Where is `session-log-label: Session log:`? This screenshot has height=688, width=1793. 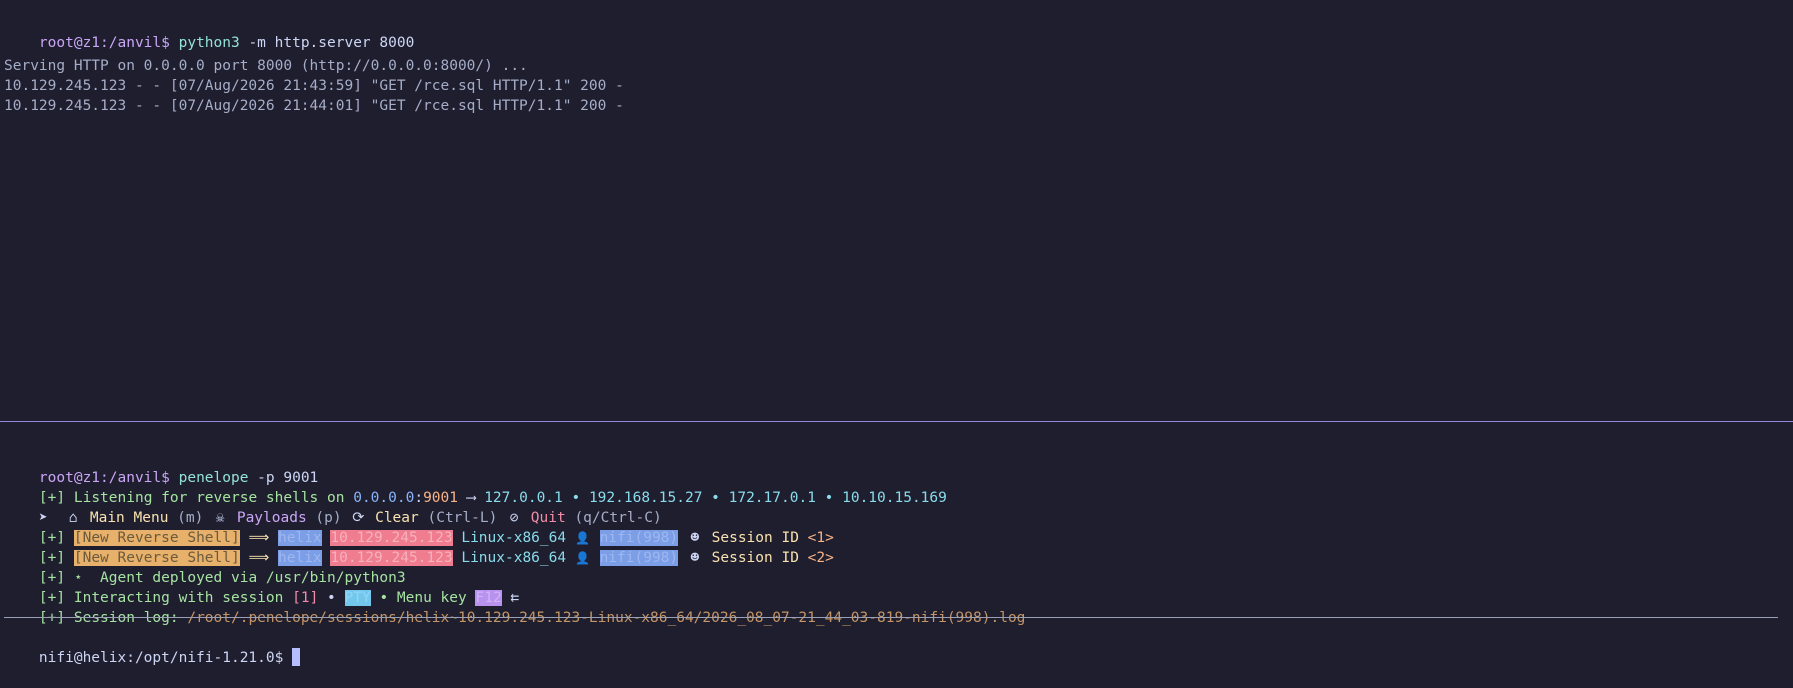 session-log-label: Session log: is located at coordinates (126, 618).